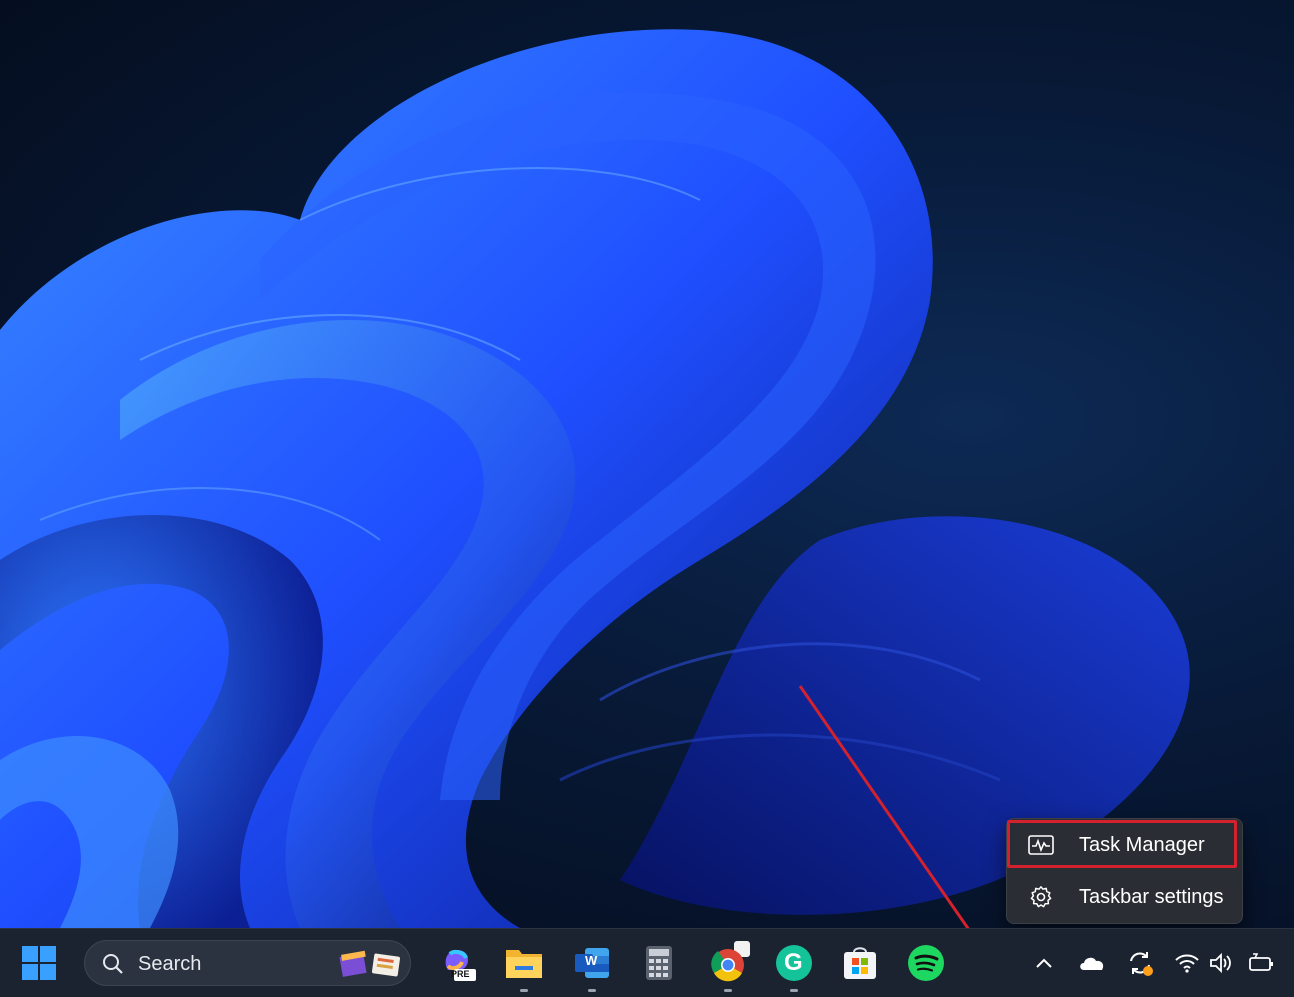  I want to click on file-explorer-button, so click(524, 963).